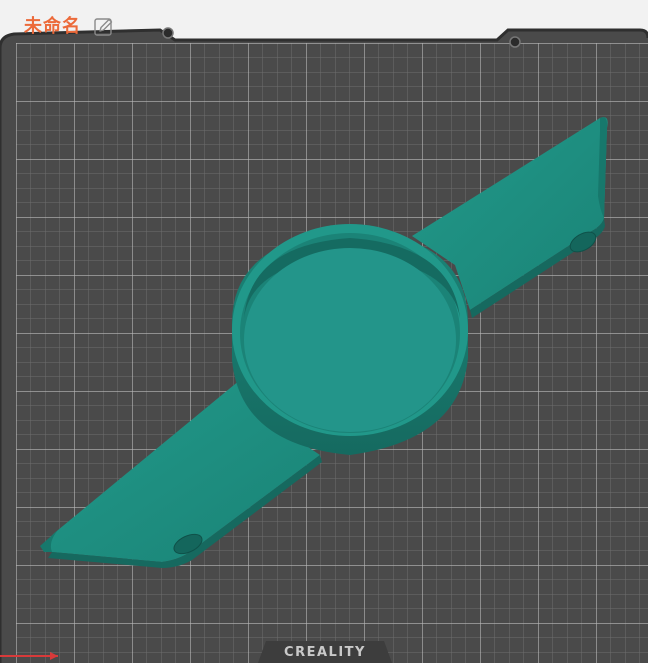  I want to click on bed-screw-left, so click(168, 33).